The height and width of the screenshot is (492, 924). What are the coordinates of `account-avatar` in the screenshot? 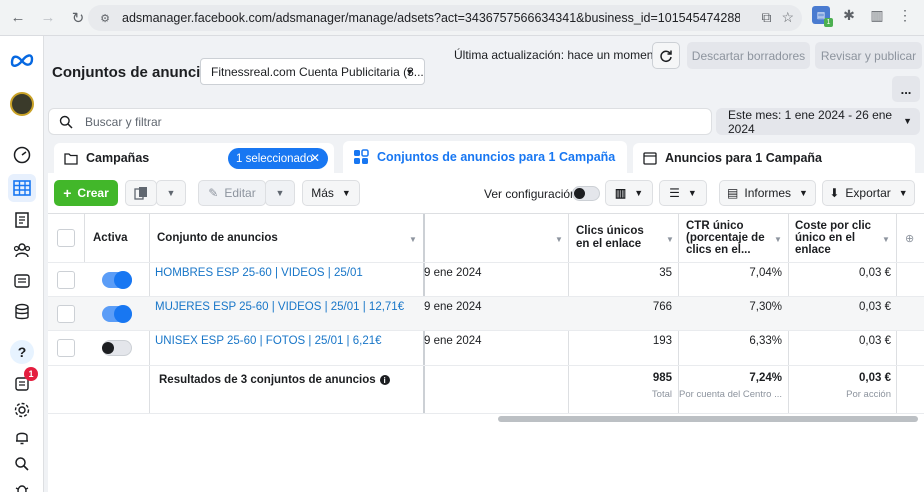 It's located at (22, 104).